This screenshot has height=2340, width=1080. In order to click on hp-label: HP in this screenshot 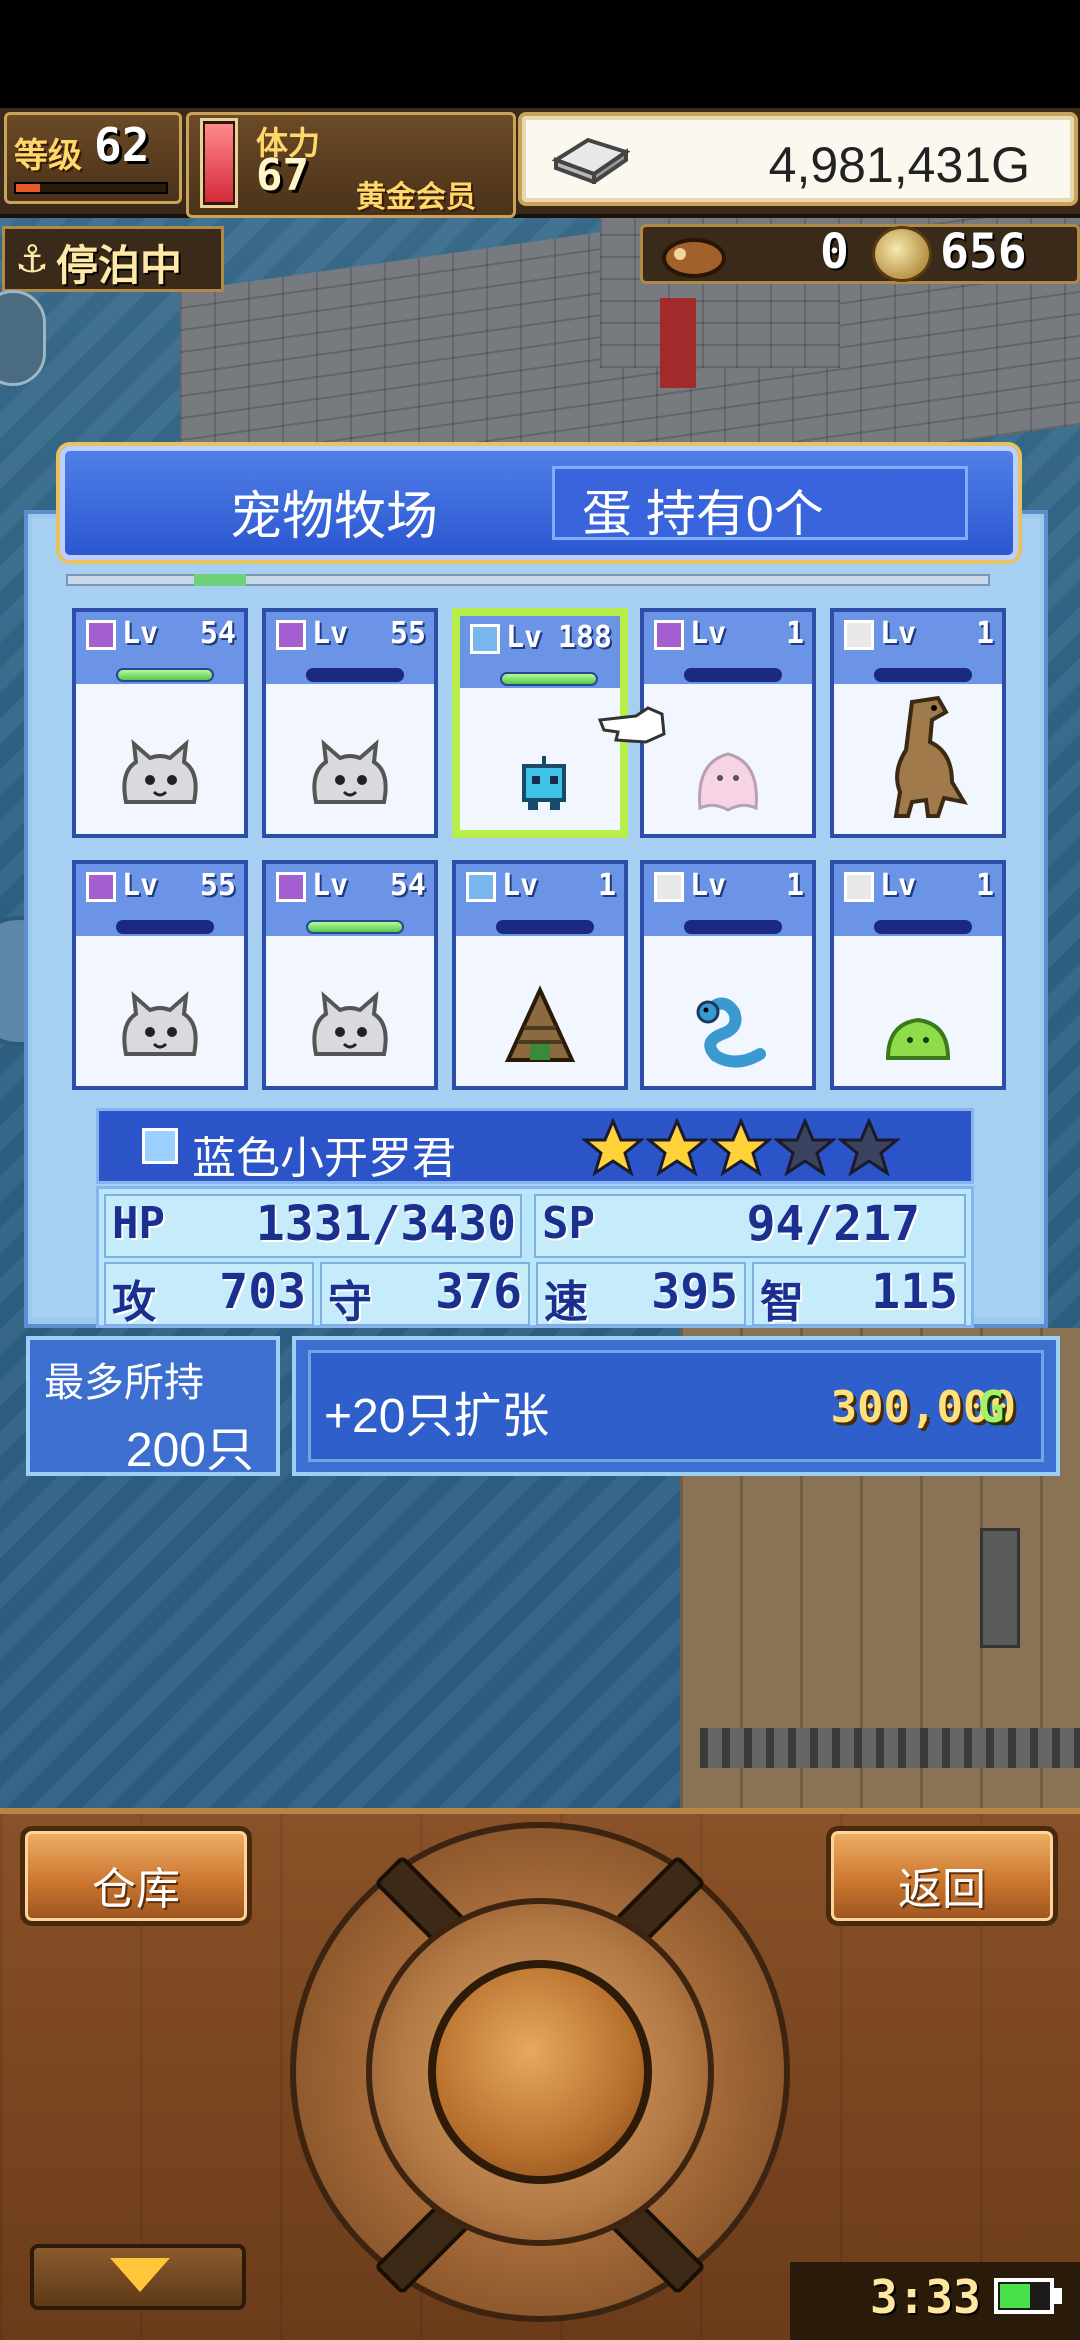, I will do `click(138, 1223)`.